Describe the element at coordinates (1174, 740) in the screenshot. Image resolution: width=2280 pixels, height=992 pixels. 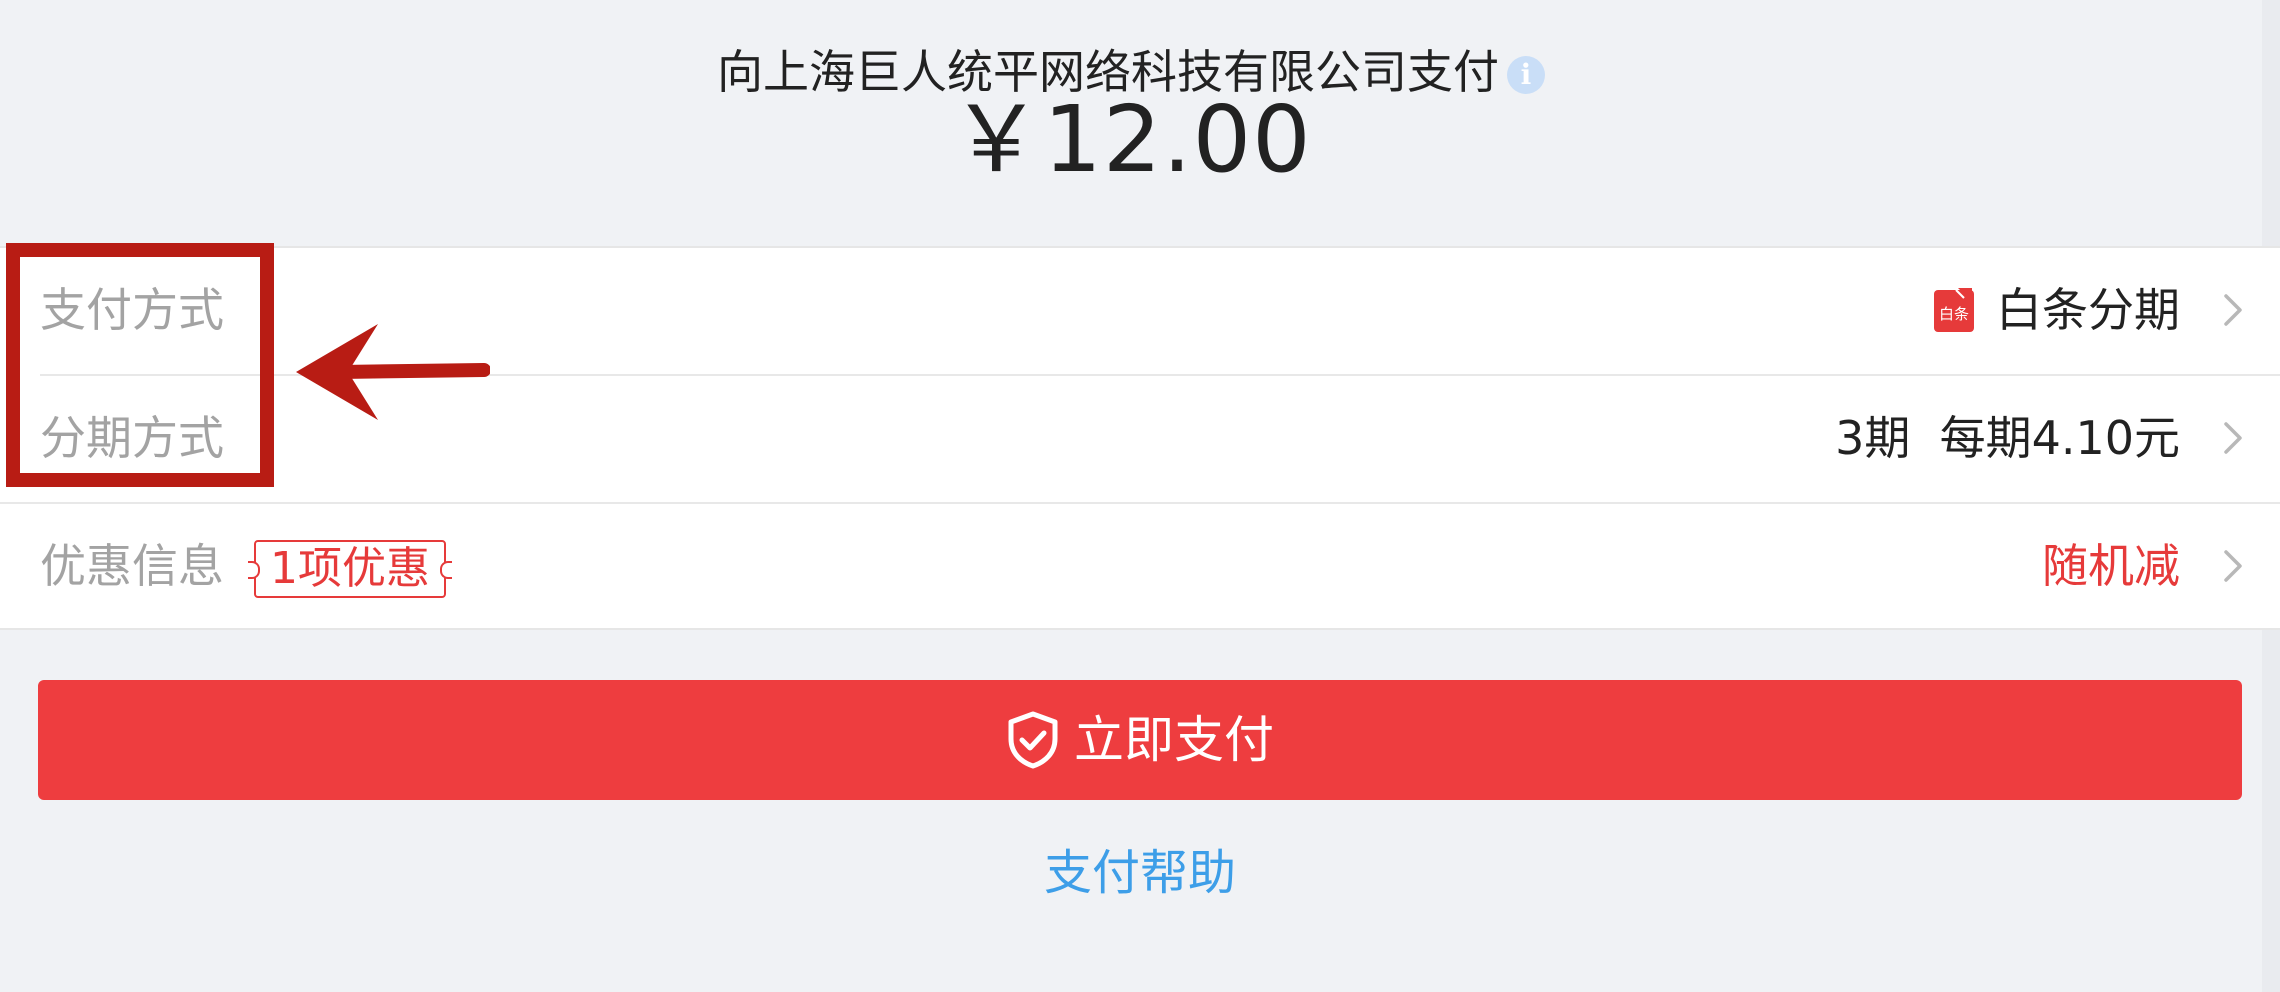
I see `pay-now-label: 立即支付` at that location.